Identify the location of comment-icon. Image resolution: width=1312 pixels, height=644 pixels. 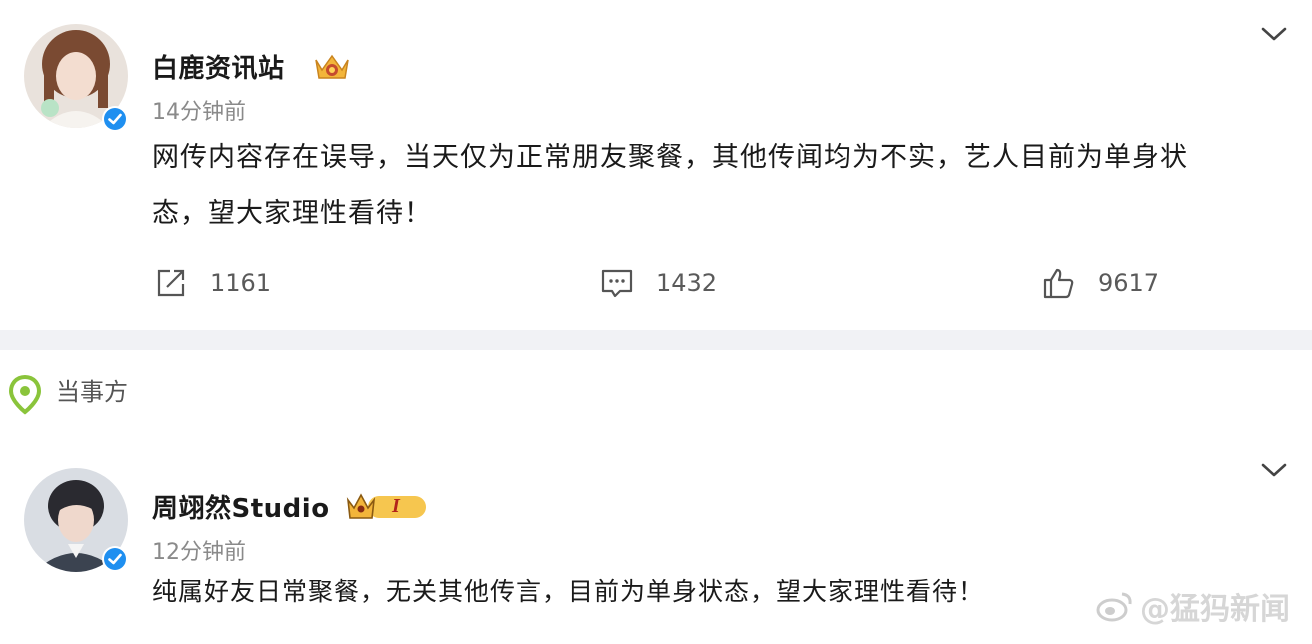
(617, 283).